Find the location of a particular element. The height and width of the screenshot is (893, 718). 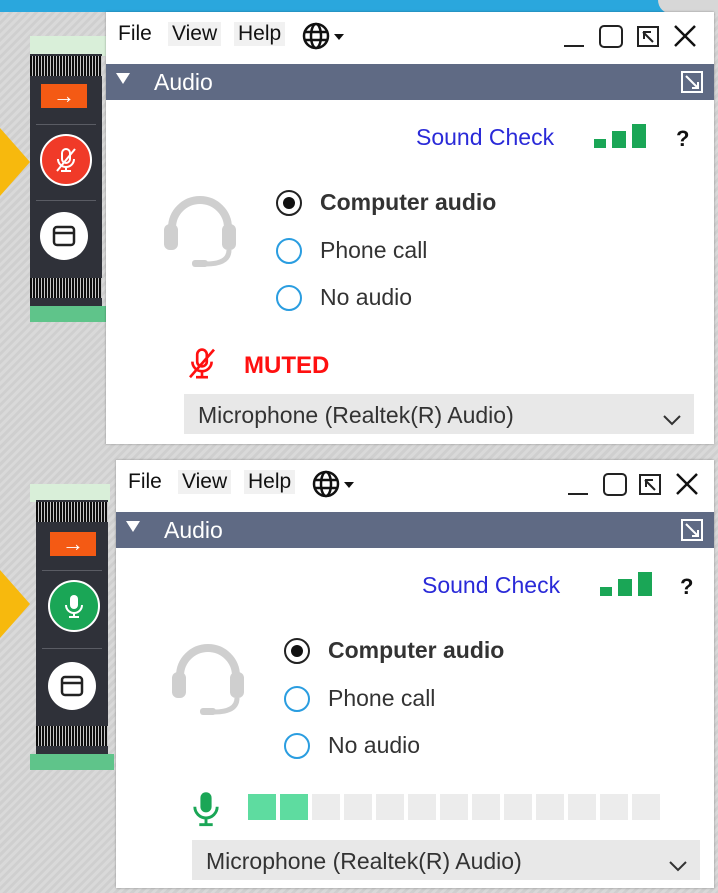

close-icon is located at coordinates (687, 484).